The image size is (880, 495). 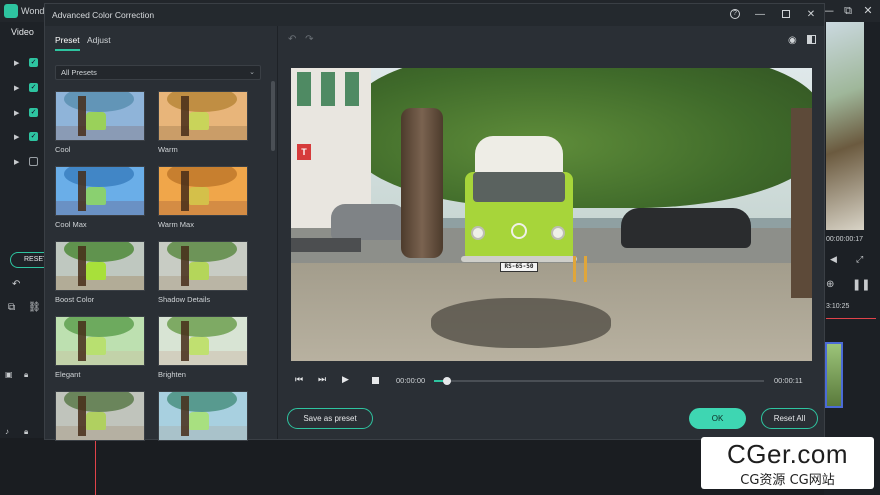 What do you see at coordinates (760, 15) in the screenshot?
I see `dialog-minimize-button: —` at bounding box center [760, 15].